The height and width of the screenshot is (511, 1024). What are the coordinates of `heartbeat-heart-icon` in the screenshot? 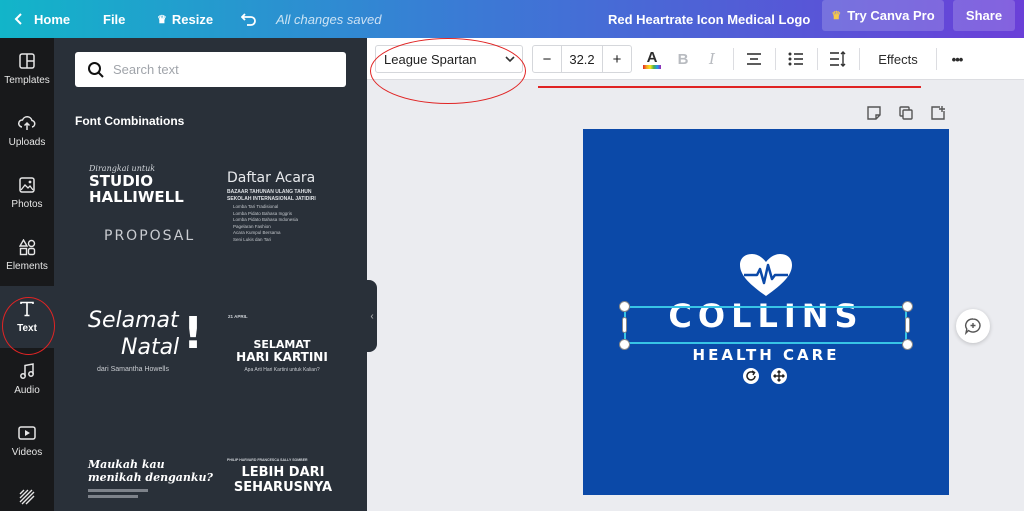 It's located at (766, 275).